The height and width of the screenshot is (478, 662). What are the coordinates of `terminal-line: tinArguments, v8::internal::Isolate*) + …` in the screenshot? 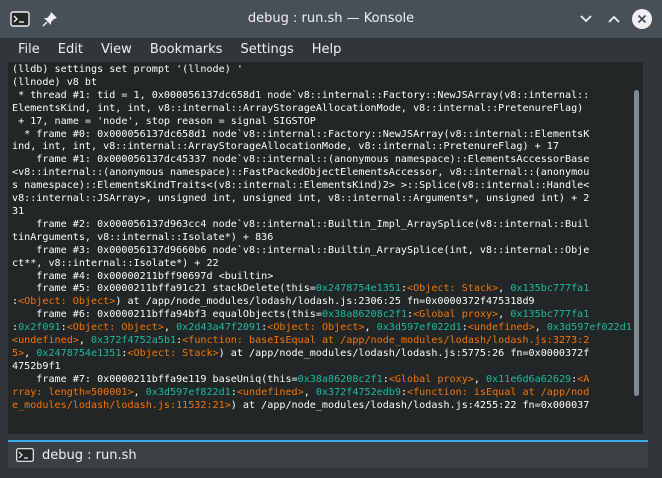 It's located at (321, 238).